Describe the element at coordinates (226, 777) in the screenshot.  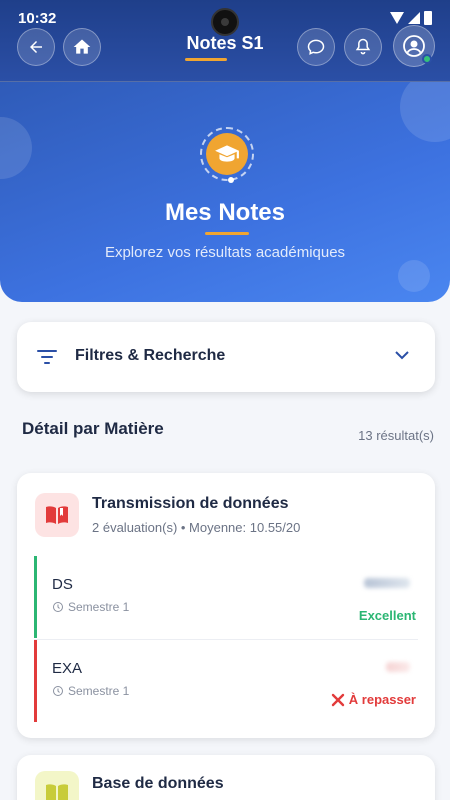
I see `subject-card: Base de données` at that location.